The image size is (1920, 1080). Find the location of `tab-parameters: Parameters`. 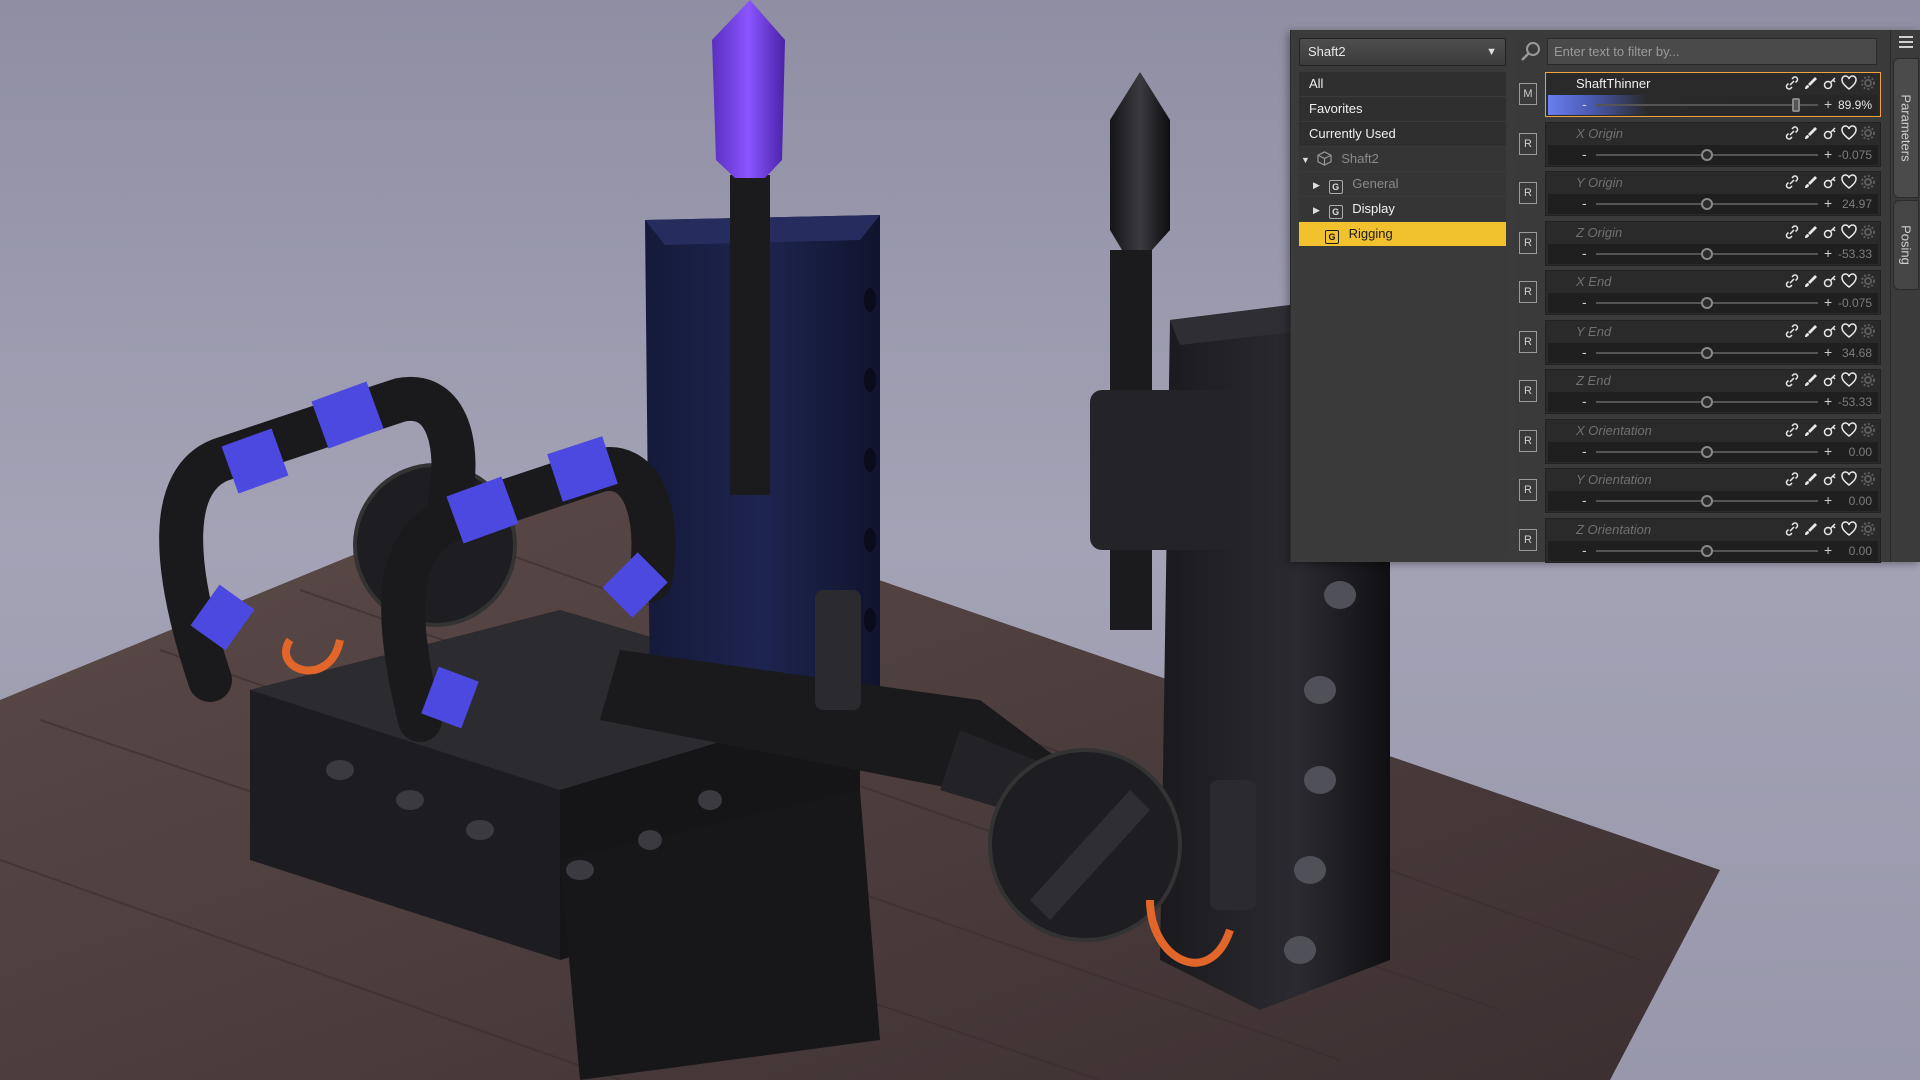

tab-parameters: Parameters is located at coordinates (1906, 128).